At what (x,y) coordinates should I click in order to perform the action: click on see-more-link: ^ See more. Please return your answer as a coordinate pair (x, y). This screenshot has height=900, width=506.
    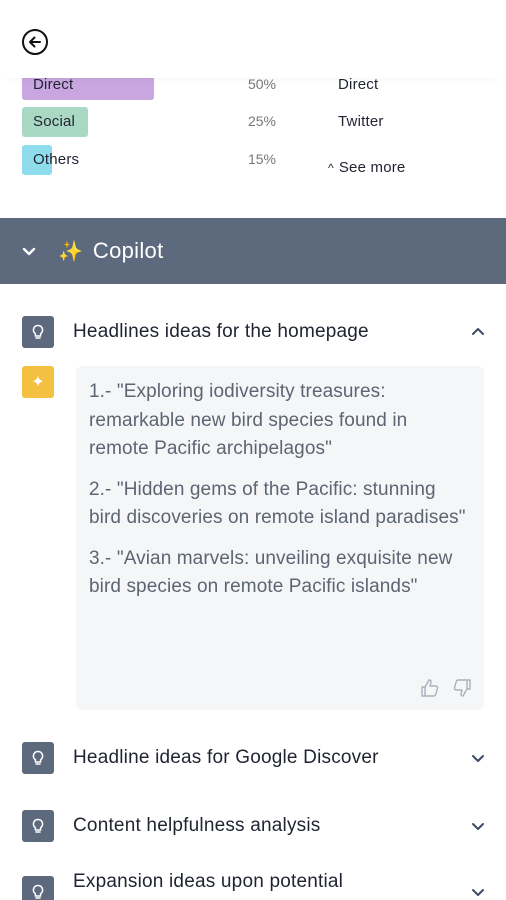
    Looking at the image, I should click on (366, 167).